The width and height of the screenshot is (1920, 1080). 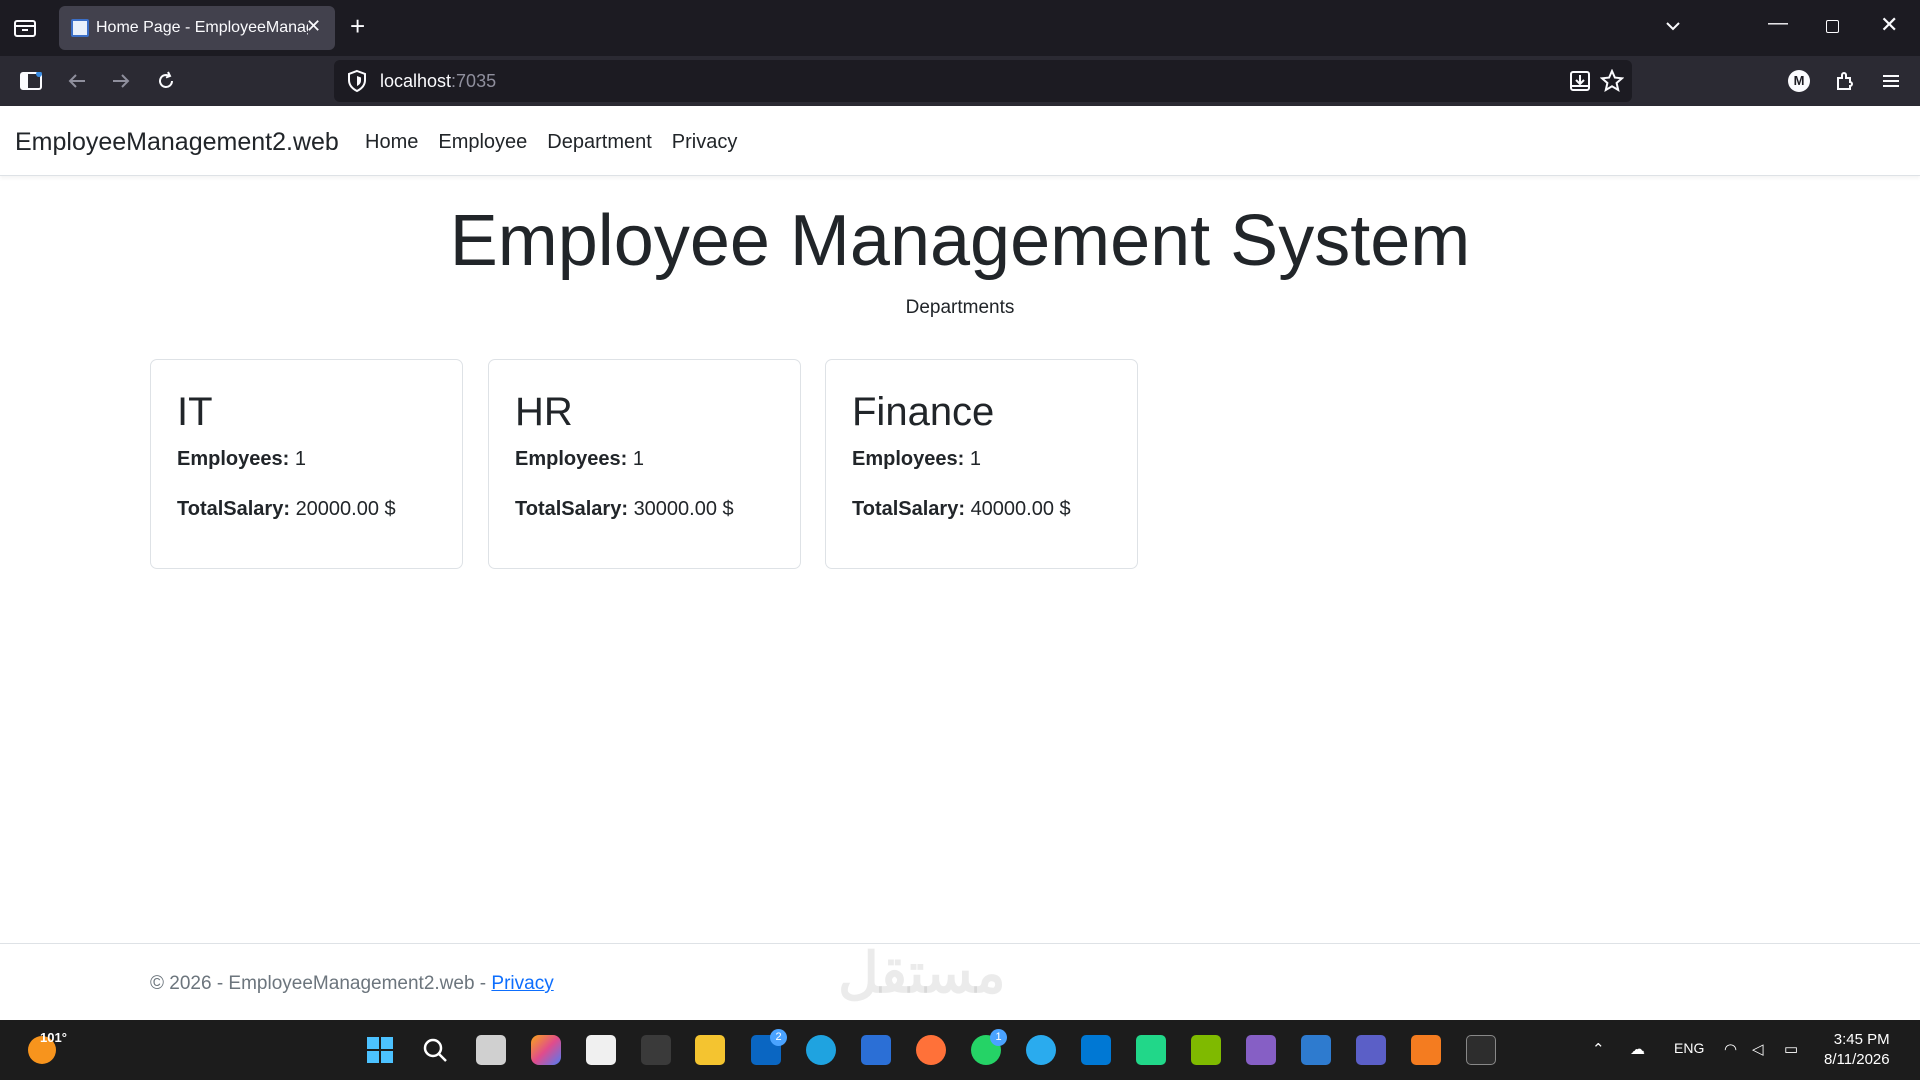 I want to click on close-window-icon: ✕, so click(x=1889, y=25).